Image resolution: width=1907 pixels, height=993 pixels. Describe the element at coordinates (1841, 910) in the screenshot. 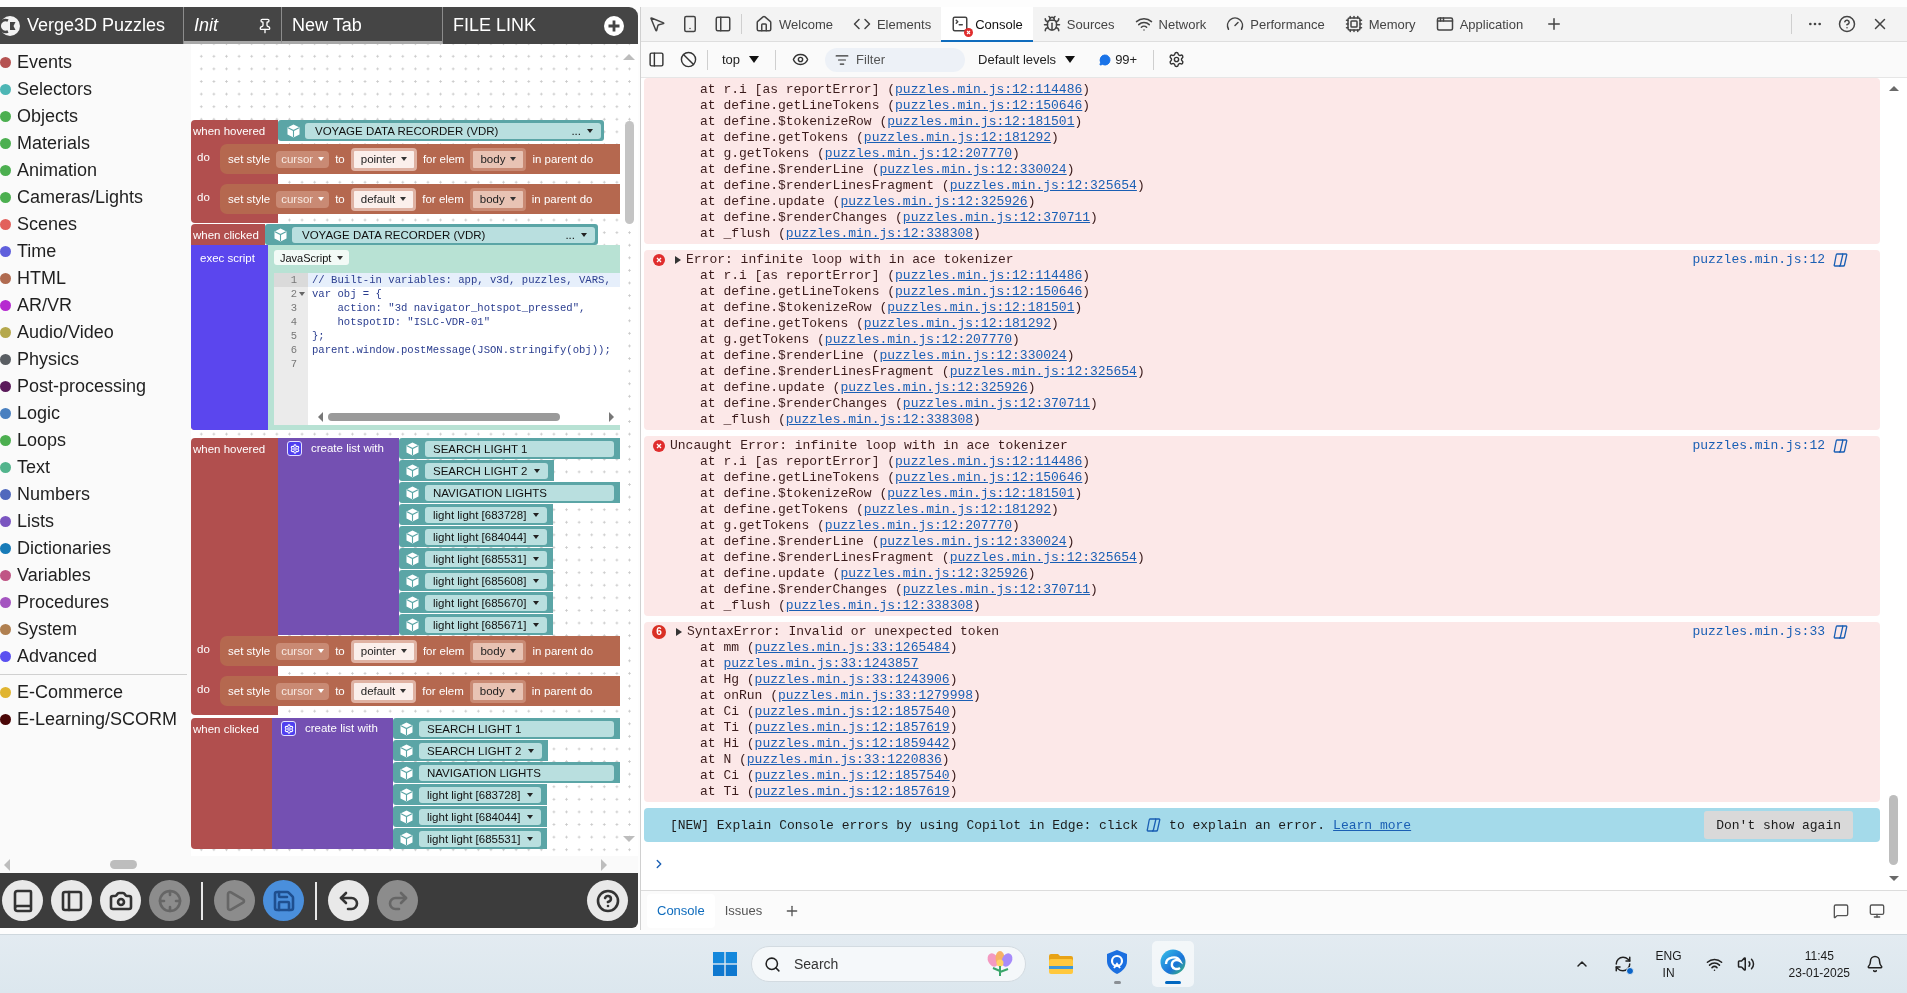

I see `message-icon` at that location.